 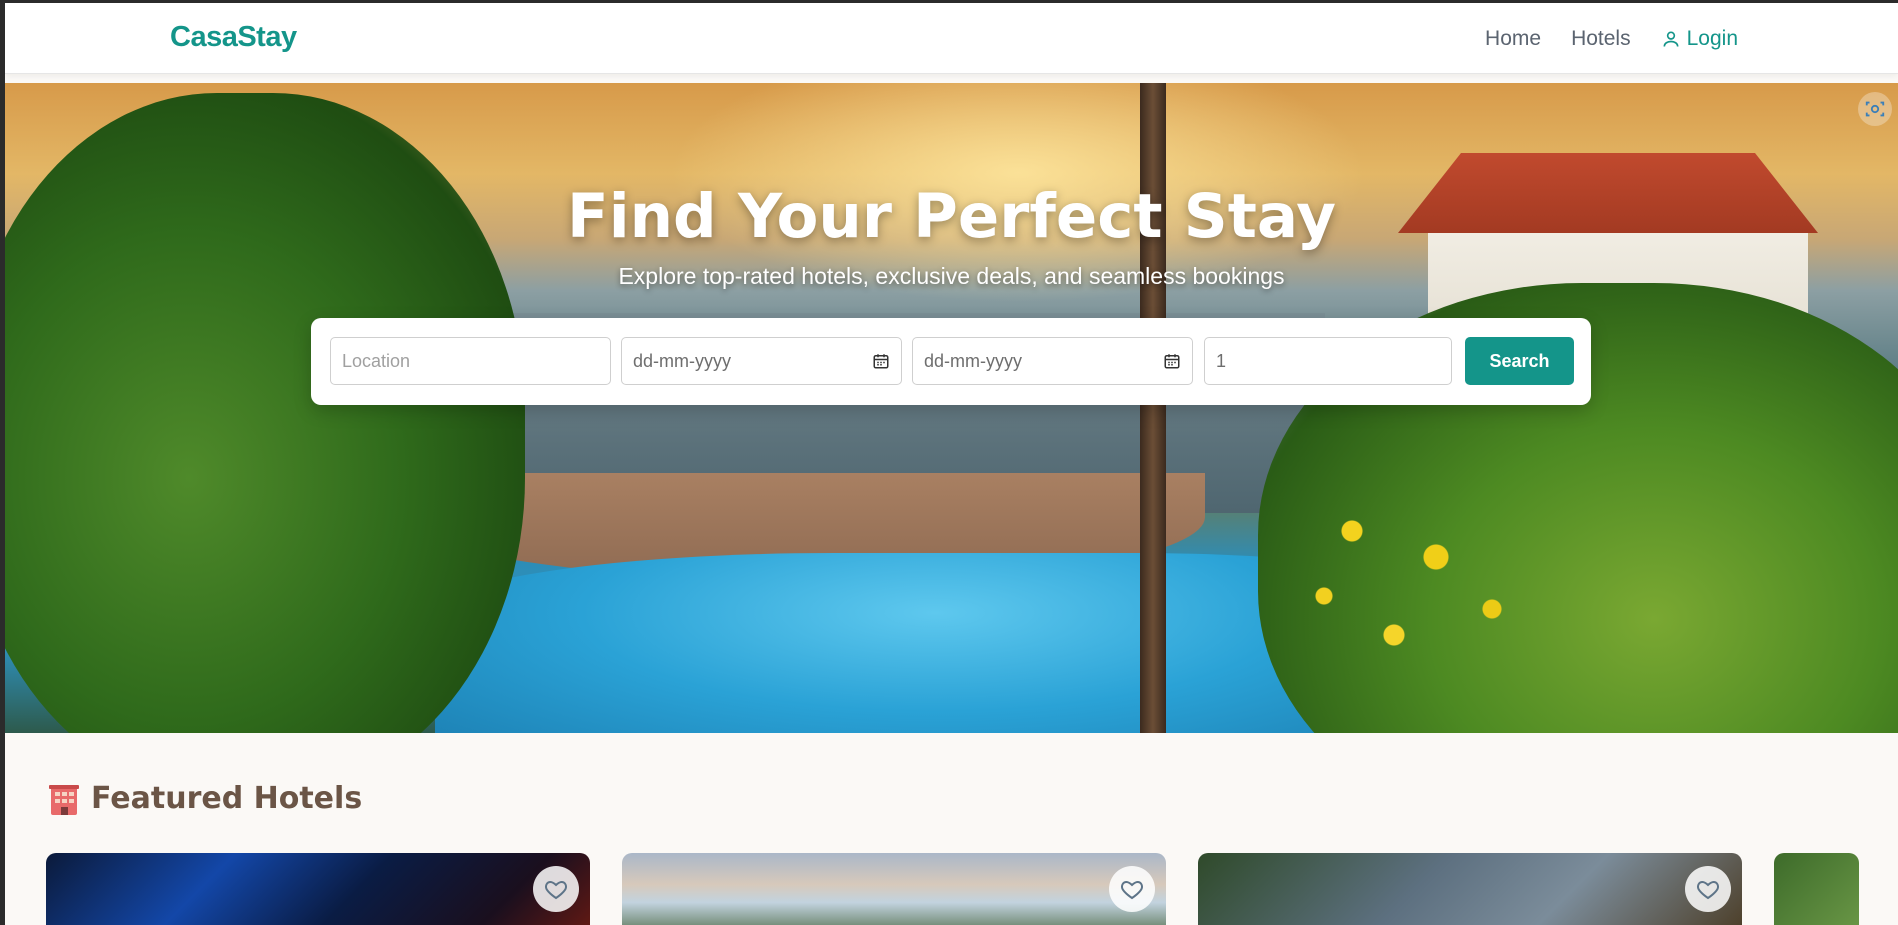 I want to click on search-button: Search, so click(x=1519, y=361).